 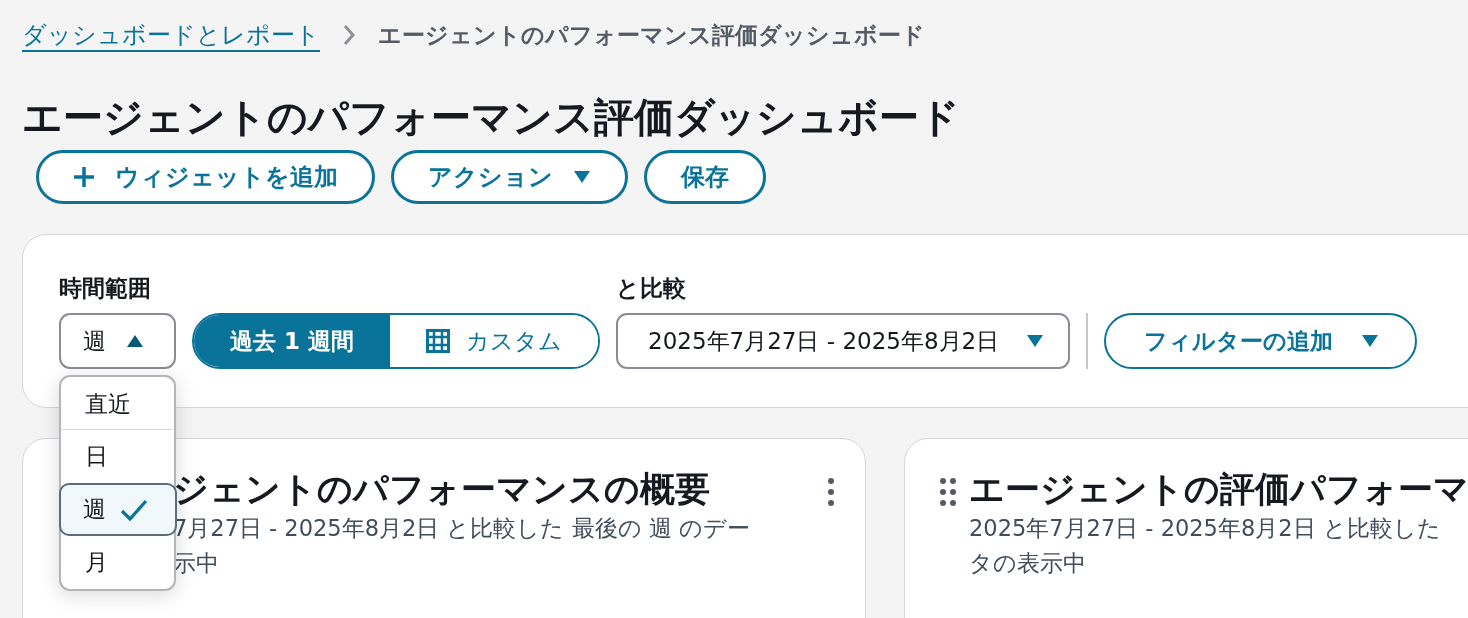 What do you see at coordinates (349, 35) in the screenshot?
I see `chevron-right-icon` at bounding box center [349, 35].